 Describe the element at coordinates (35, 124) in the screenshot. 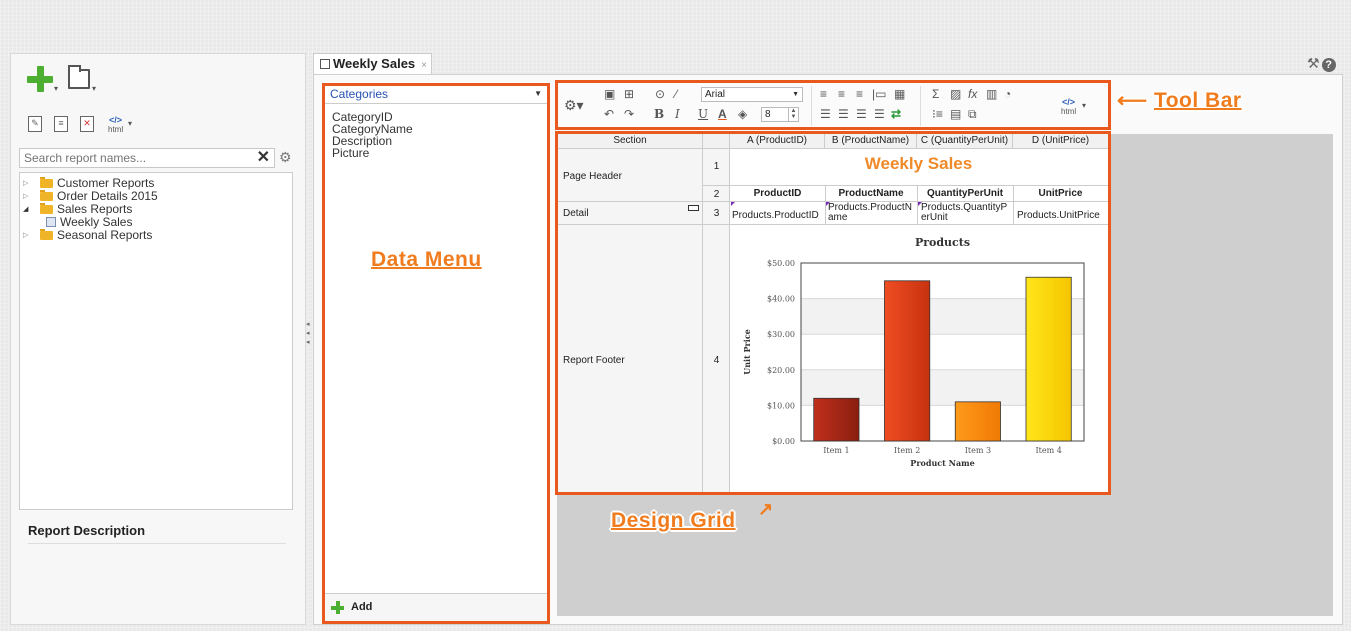

I see `edit-icon: ✎` at that location.